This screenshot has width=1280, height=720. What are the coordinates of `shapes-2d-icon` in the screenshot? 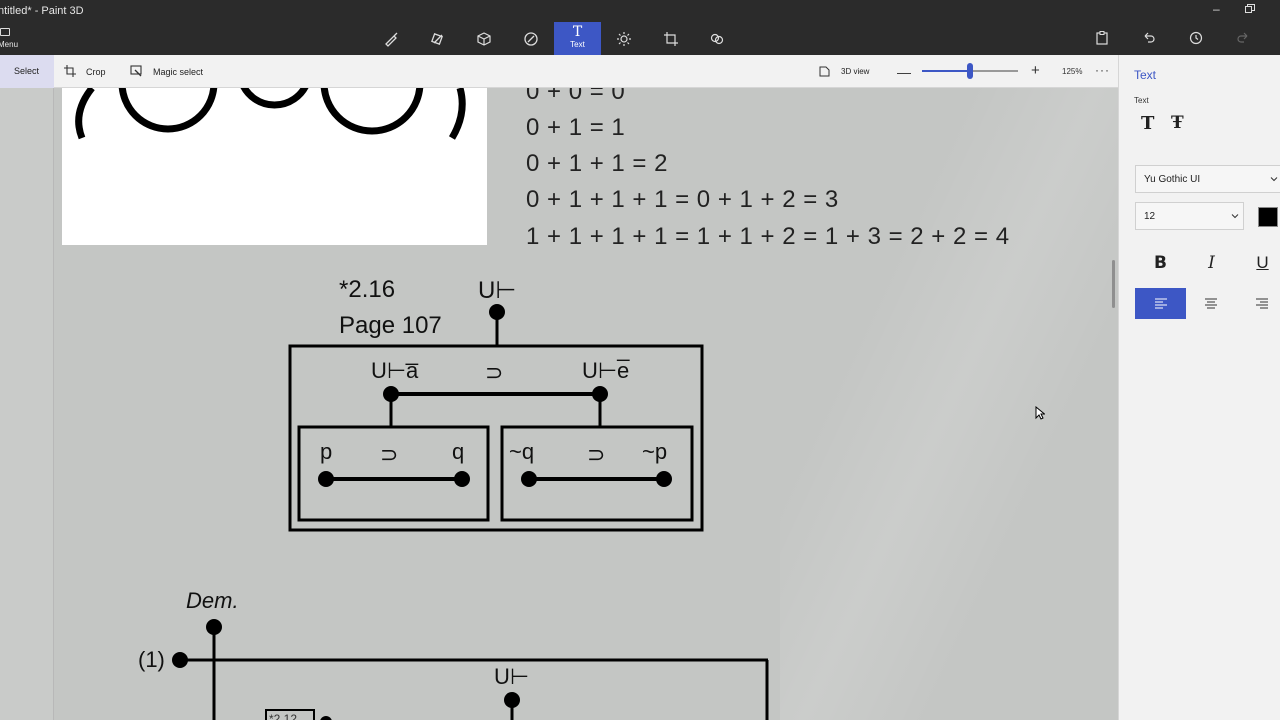 It's located at (438, 39).